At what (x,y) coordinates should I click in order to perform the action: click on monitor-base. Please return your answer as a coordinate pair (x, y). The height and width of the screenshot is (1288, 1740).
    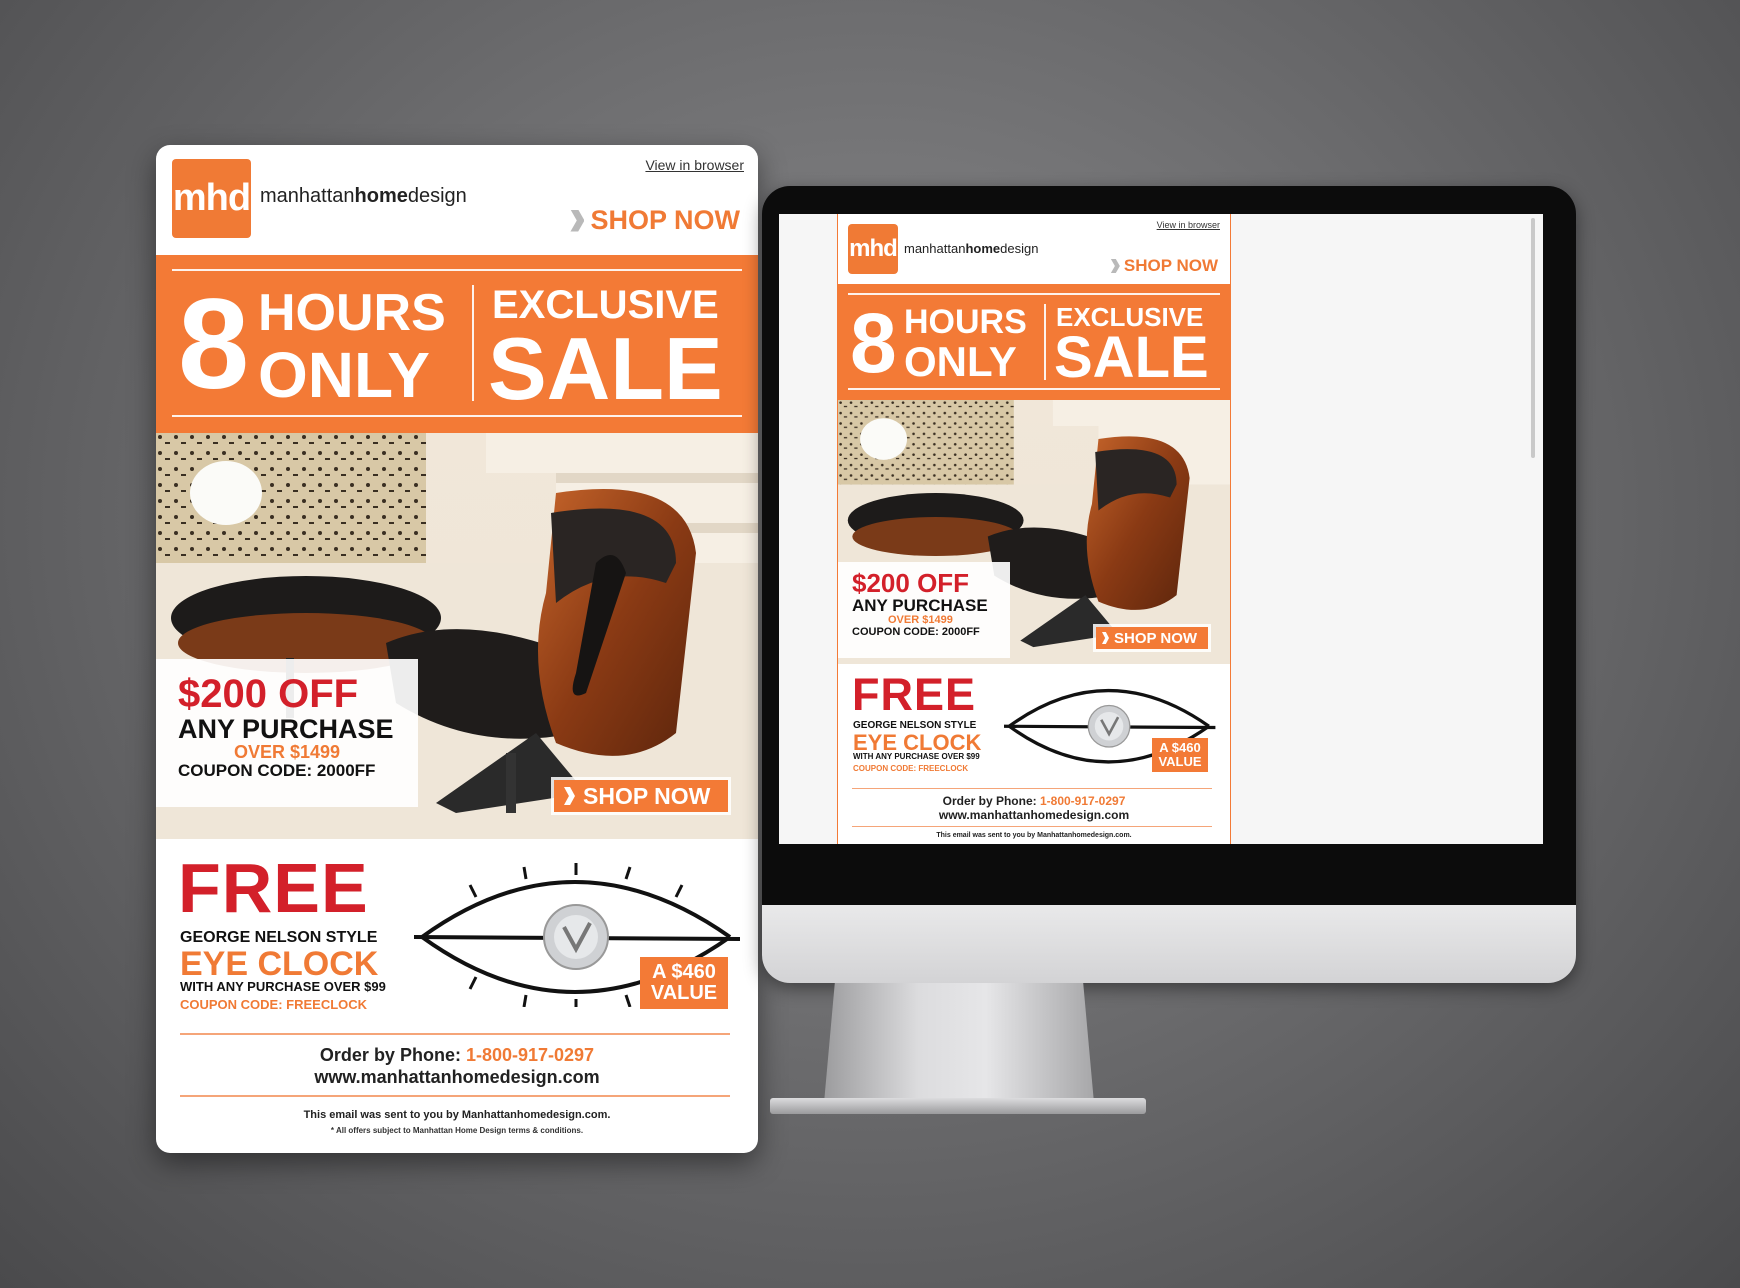
    Looking at the image, I should click on (958, 1106).